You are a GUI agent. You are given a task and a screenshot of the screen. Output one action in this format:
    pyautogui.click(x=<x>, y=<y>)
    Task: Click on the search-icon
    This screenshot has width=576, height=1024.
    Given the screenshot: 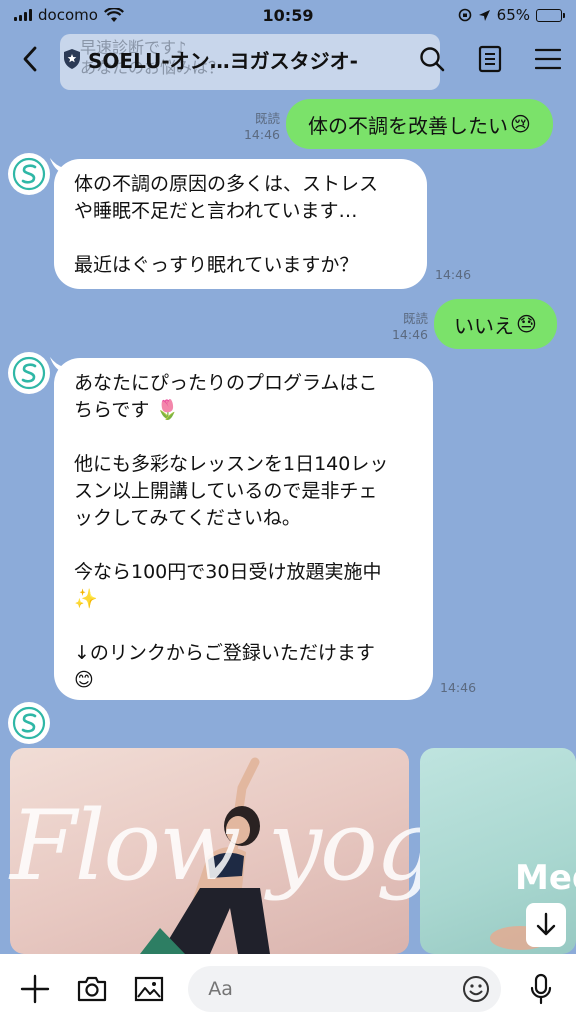 What is the action you would take?
    pyautogui.click(x=432, y=59)
    